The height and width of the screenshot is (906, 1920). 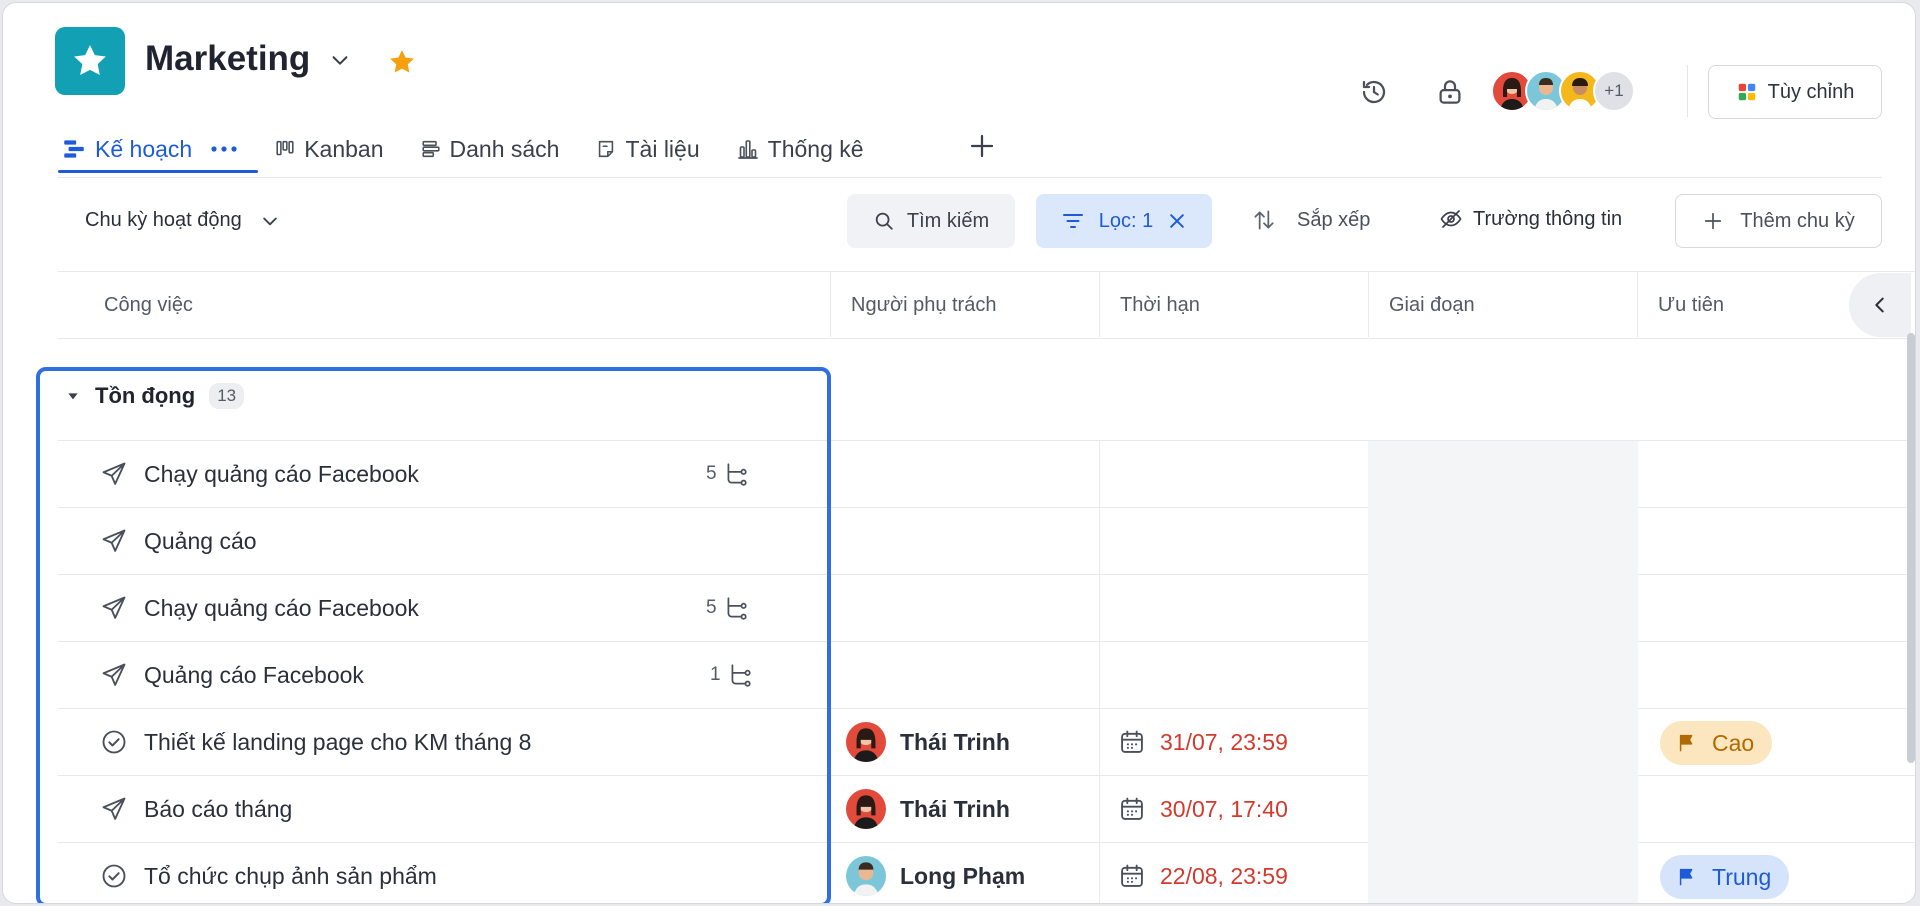 I want to click on add-view-icon, so click(x=982, y=146).